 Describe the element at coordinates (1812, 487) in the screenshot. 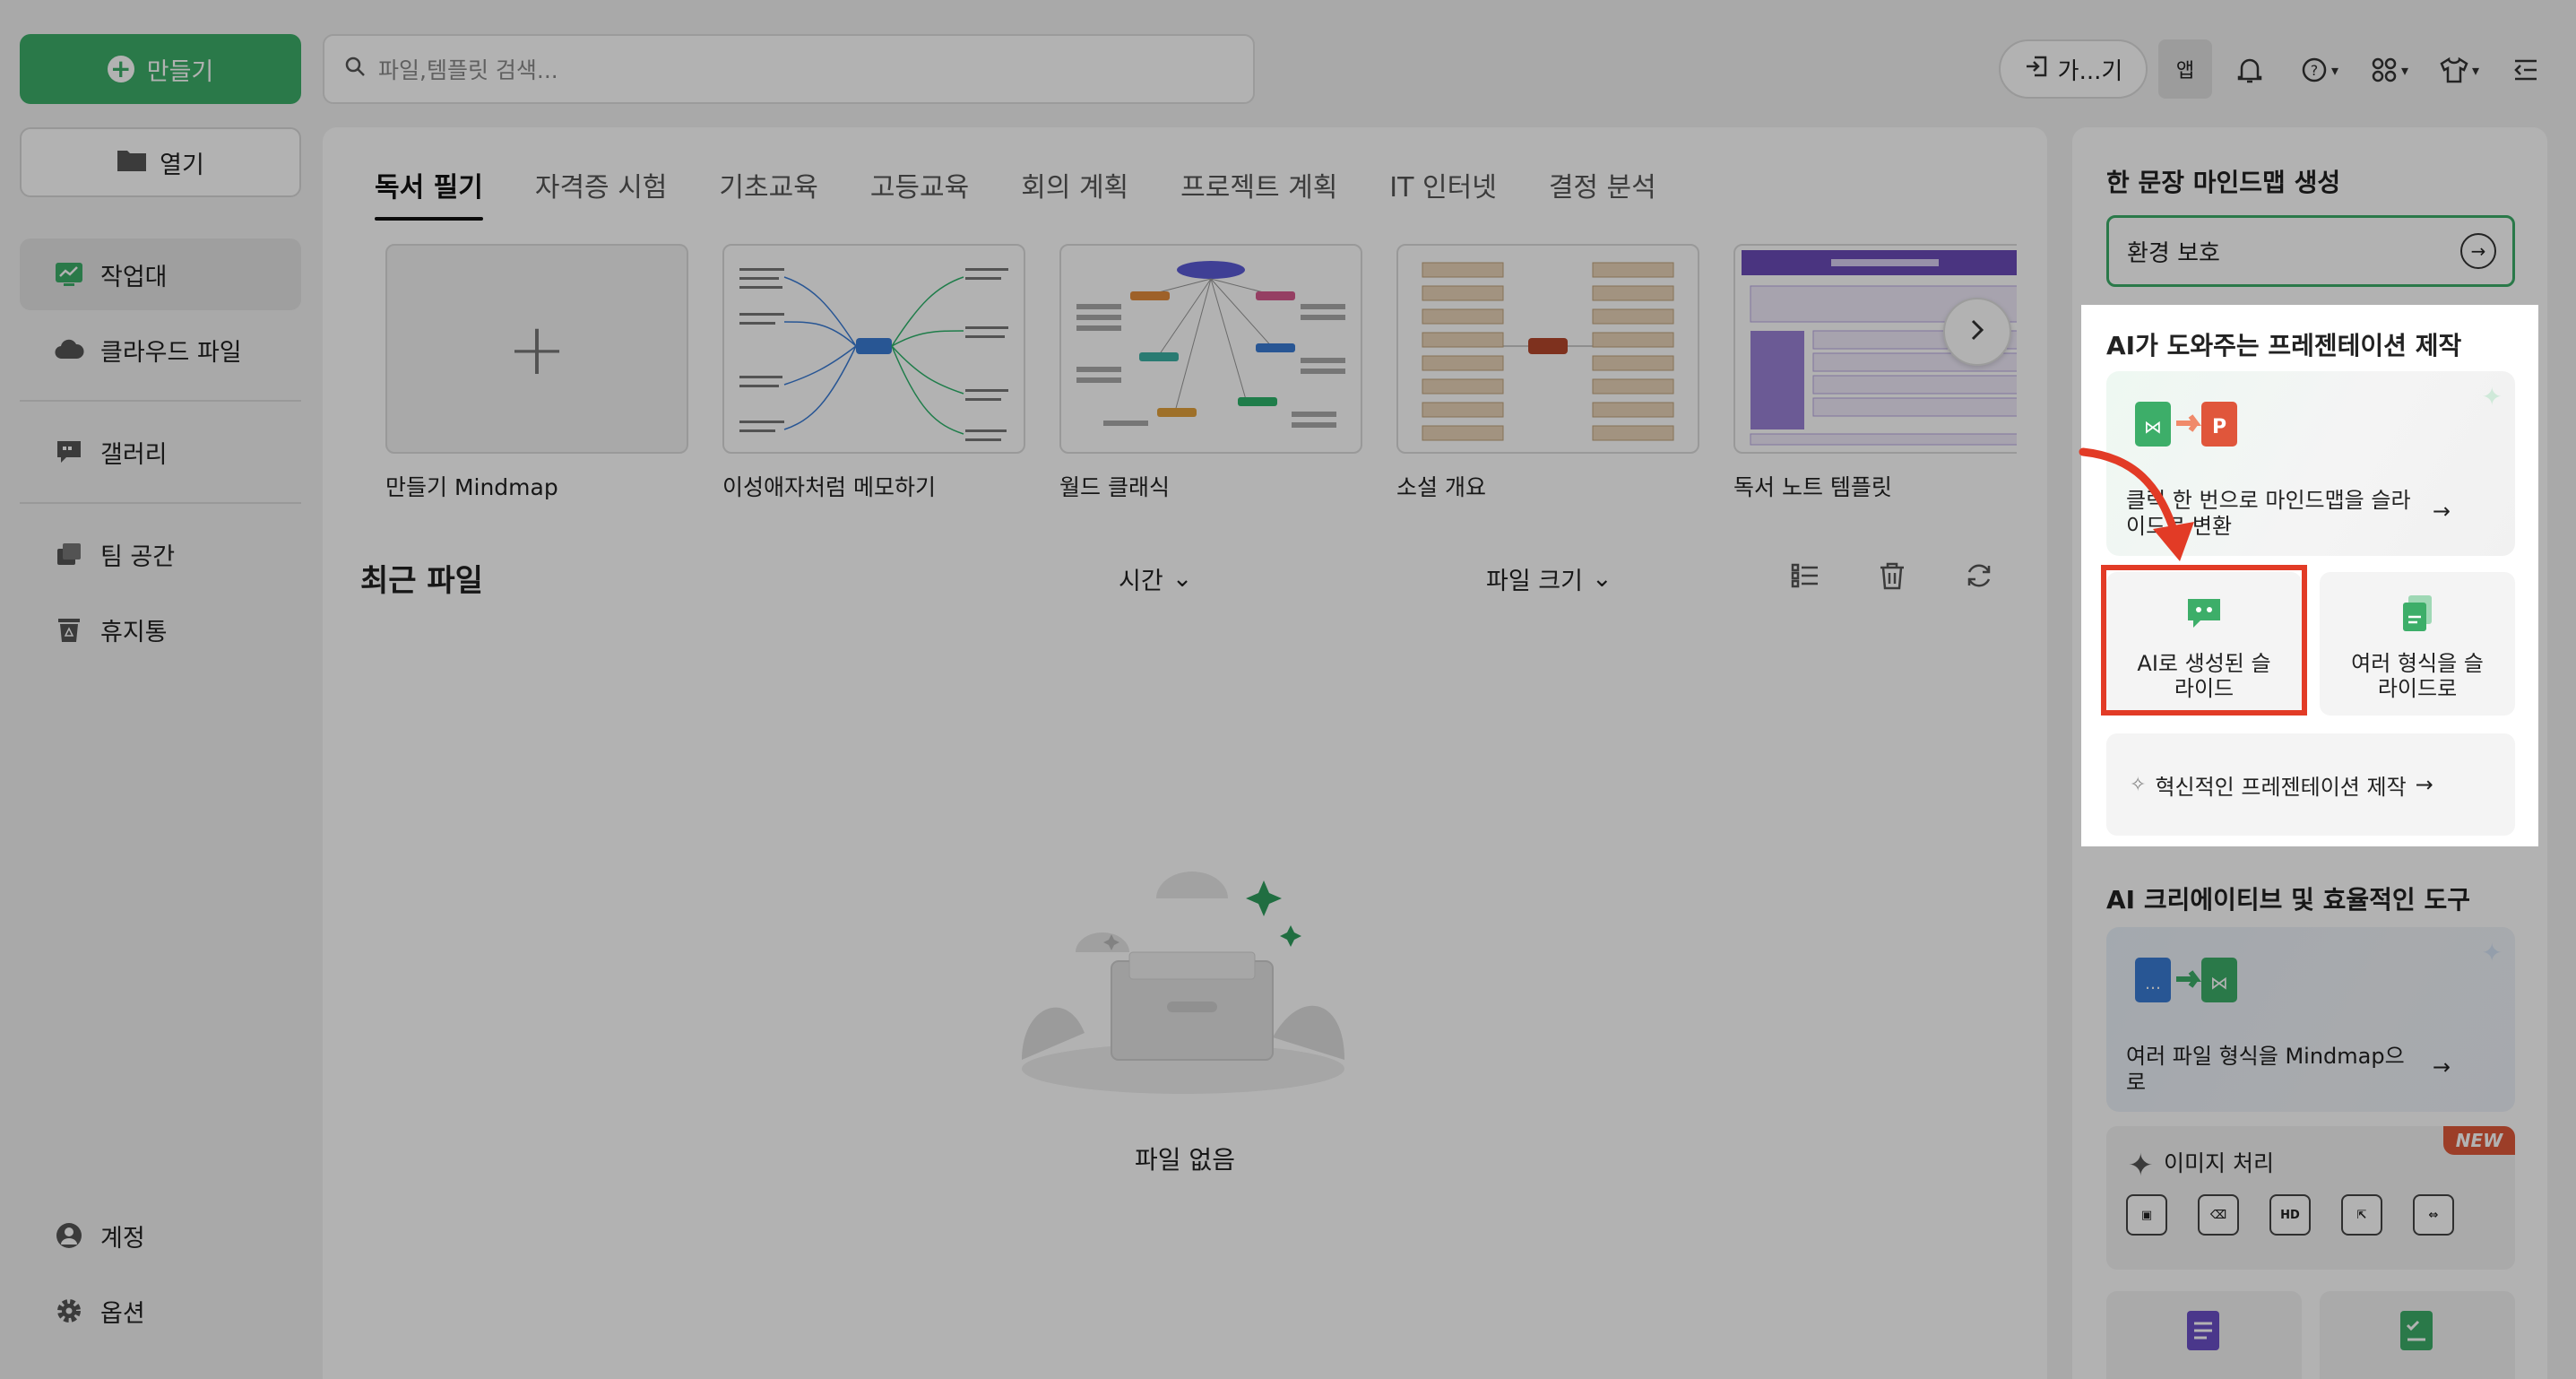

I see `template-label: 독서 노트 템플릿` at that location.